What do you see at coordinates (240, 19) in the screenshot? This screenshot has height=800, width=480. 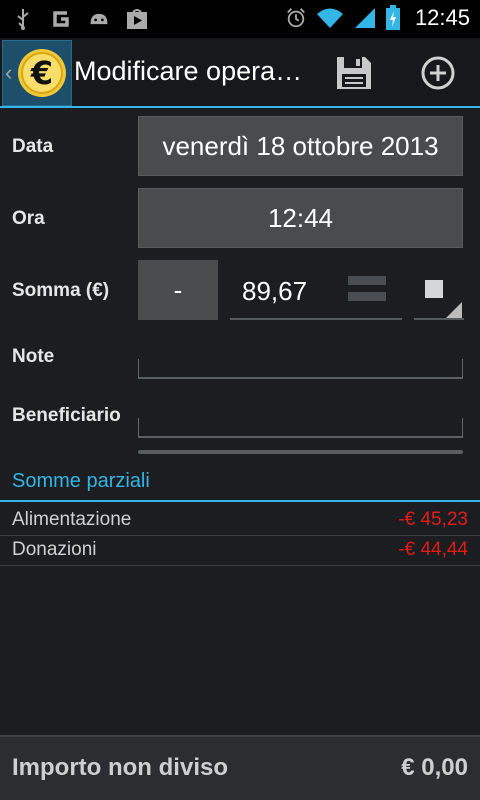 I see `status-bar: 12:45` at bounding box center [240, 19].